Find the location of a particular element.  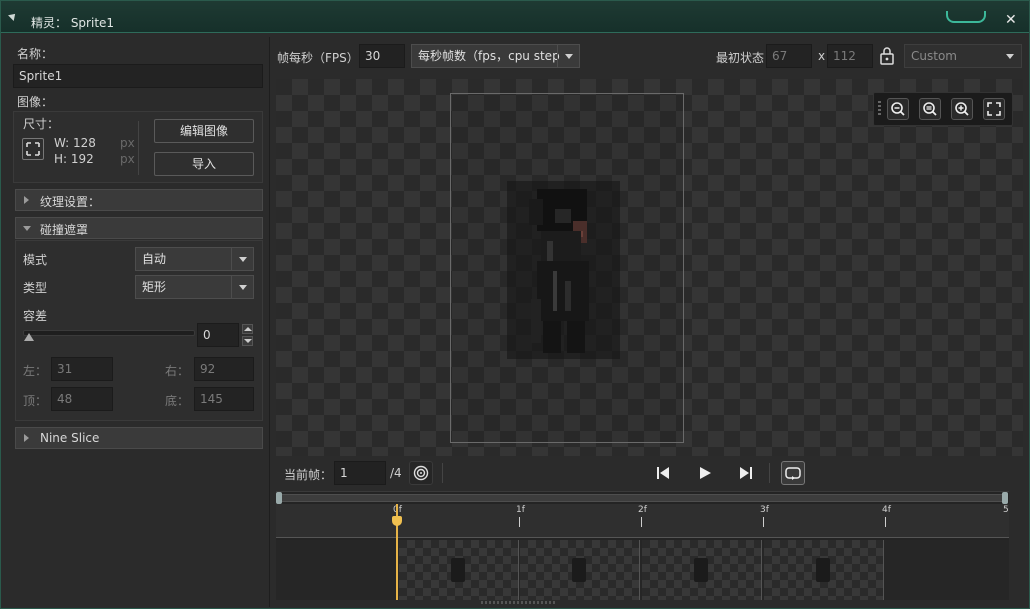

tick-label: 5 is located at coordinates (1006, 510).